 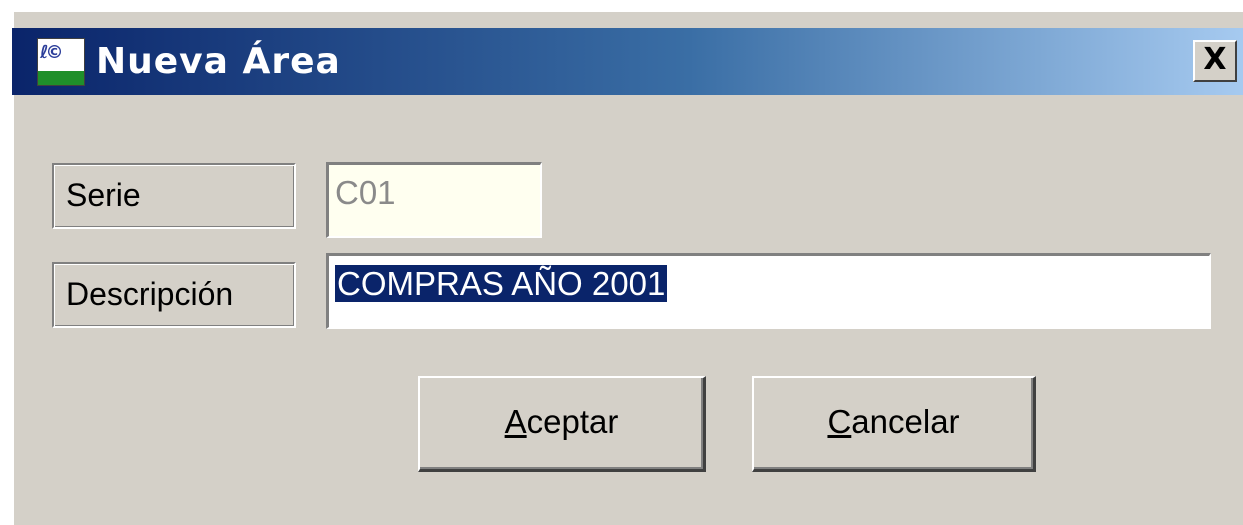 What do you see at coordinates (174, 196) in the screenshot?
I see `serie-label: Serie` at bounding box center [174, 196].